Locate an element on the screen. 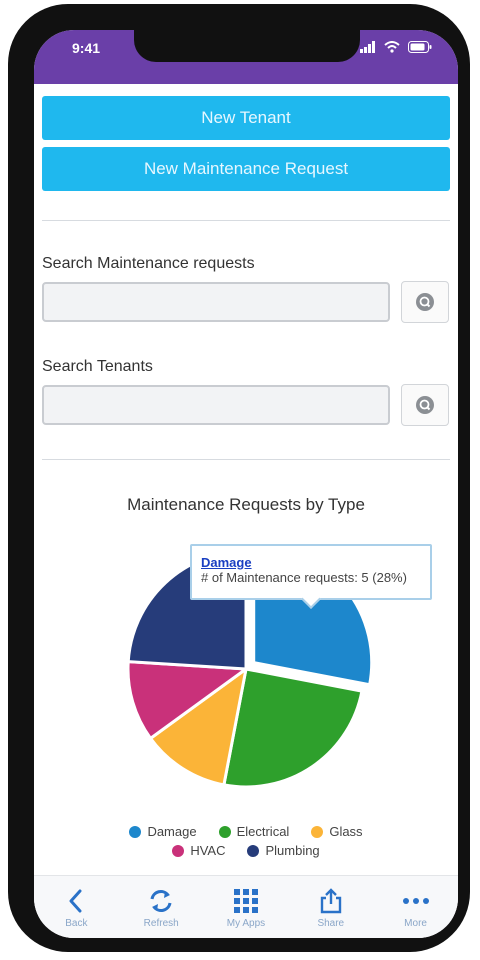 The width and height of the screenshot is (480, 960). bottom-tab-bar: Back Refresh My Apps Share More is located at coordinates (246, 906).